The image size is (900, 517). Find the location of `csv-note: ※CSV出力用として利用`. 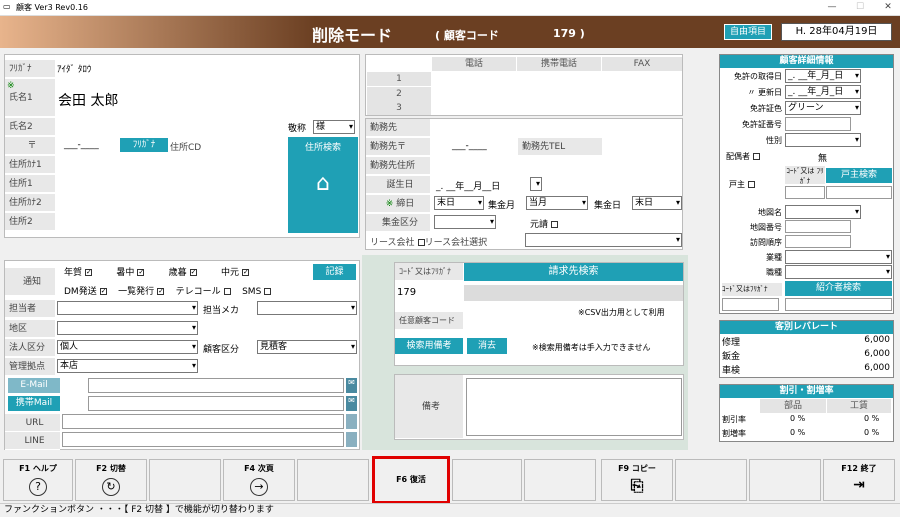

csv-note: ※CSV出力用として利用 is located at coordinates (621, 312).